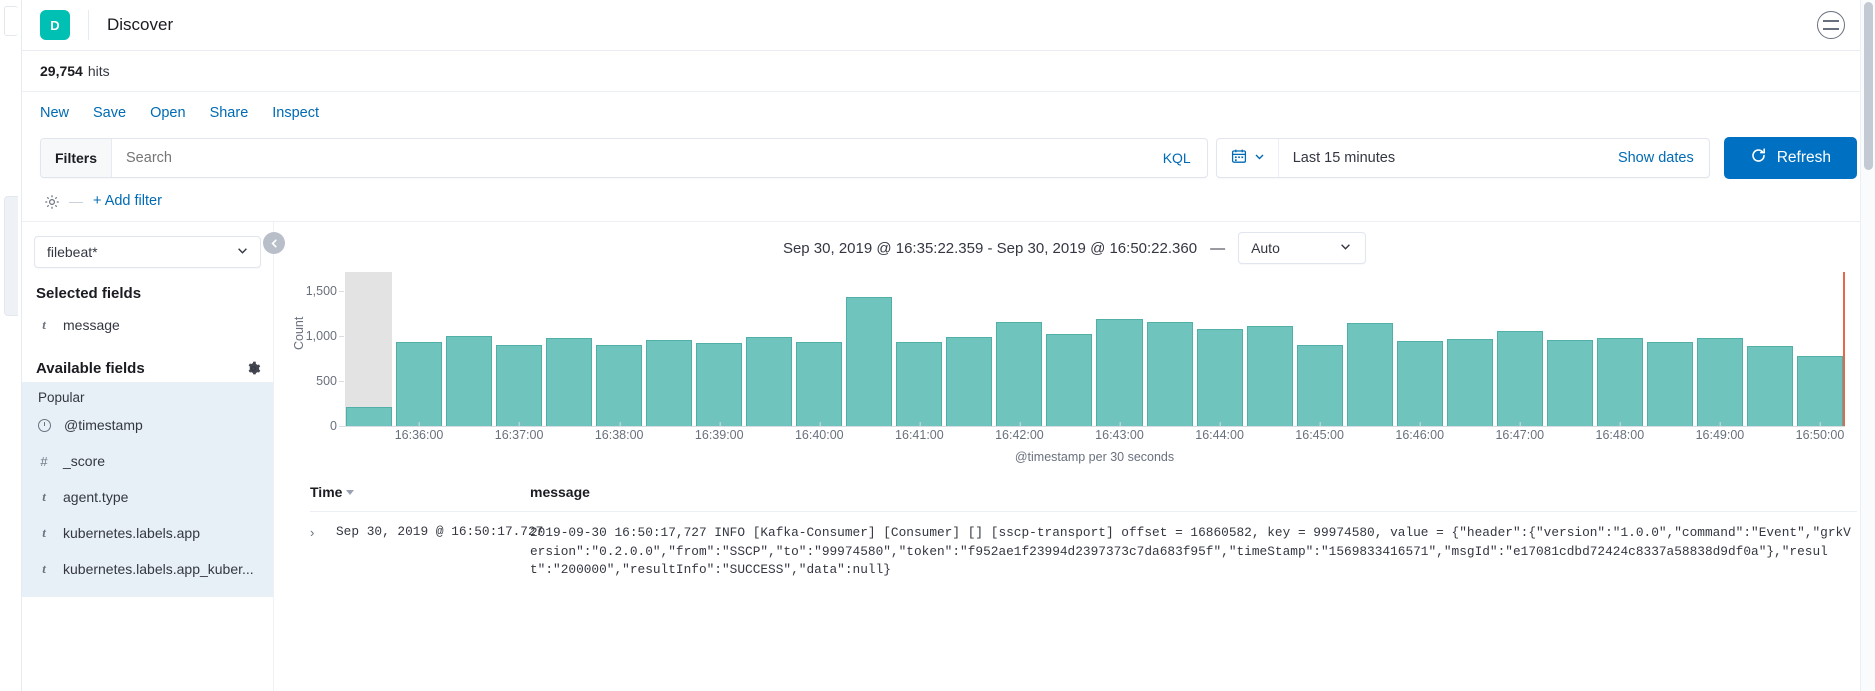 Image resolution: width=1875 pixels, height=691 pixels. Describe the element at coordinates (1177, 158) in the screenshot. I see `query-language-button: KQL` at that location.